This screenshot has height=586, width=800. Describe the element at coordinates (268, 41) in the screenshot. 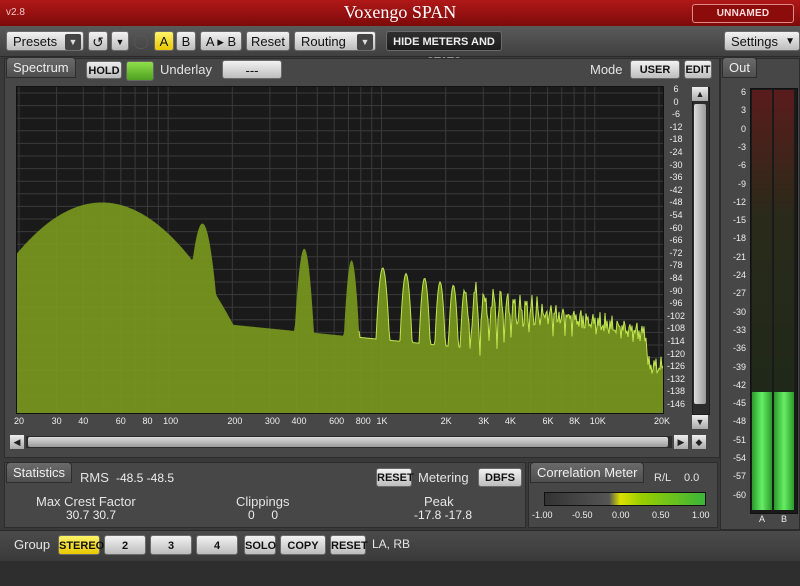

I see `reset-button: Reset` at that location.